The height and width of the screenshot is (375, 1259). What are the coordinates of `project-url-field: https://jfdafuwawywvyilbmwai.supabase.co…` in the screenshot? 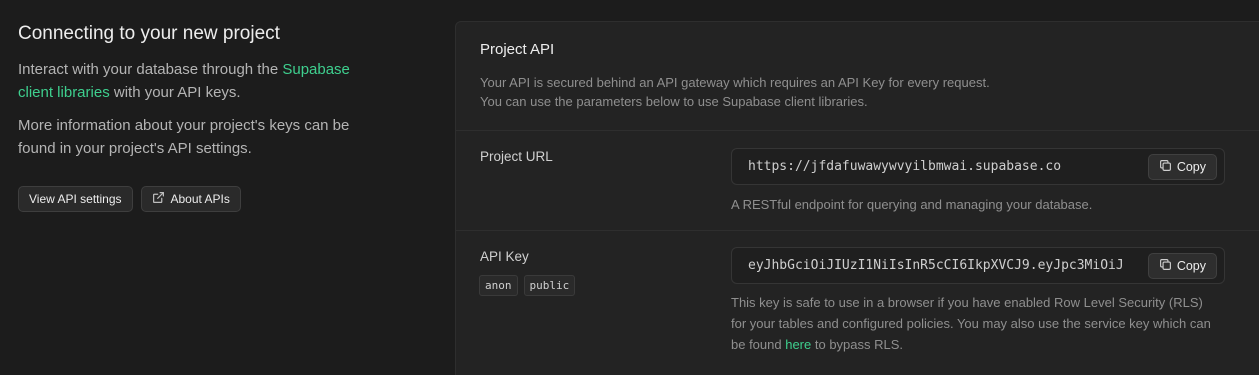 It's located at (978, 166).